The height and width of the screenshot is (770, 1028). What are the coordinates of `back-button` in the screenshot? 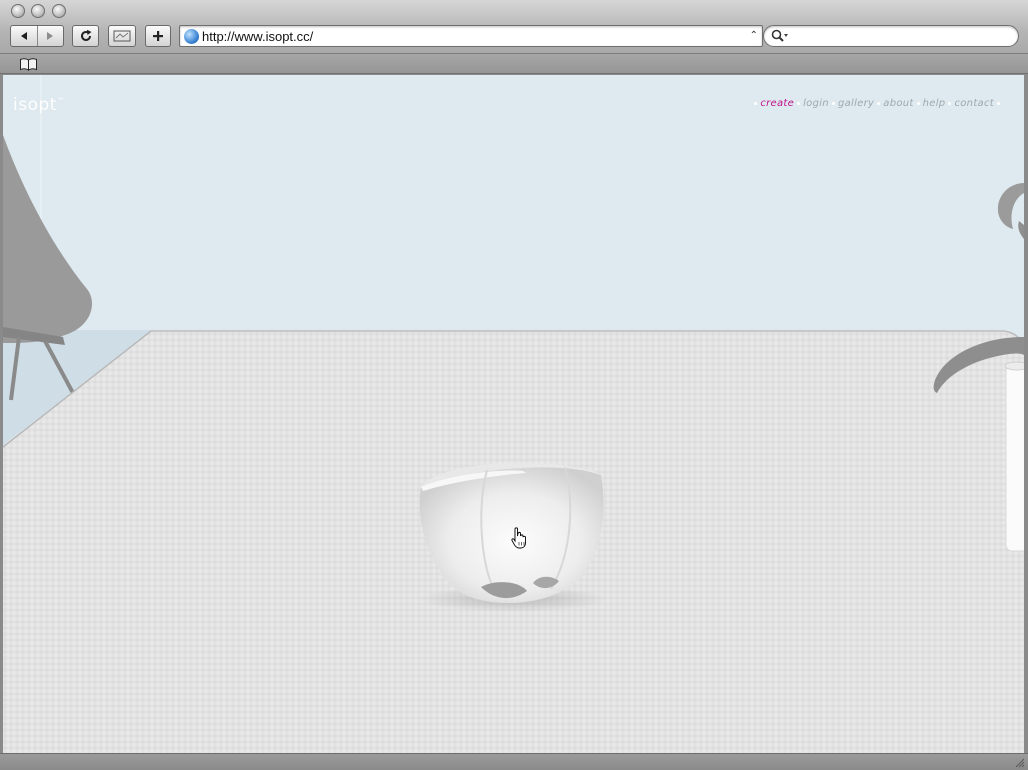 It's located at (24, 36).